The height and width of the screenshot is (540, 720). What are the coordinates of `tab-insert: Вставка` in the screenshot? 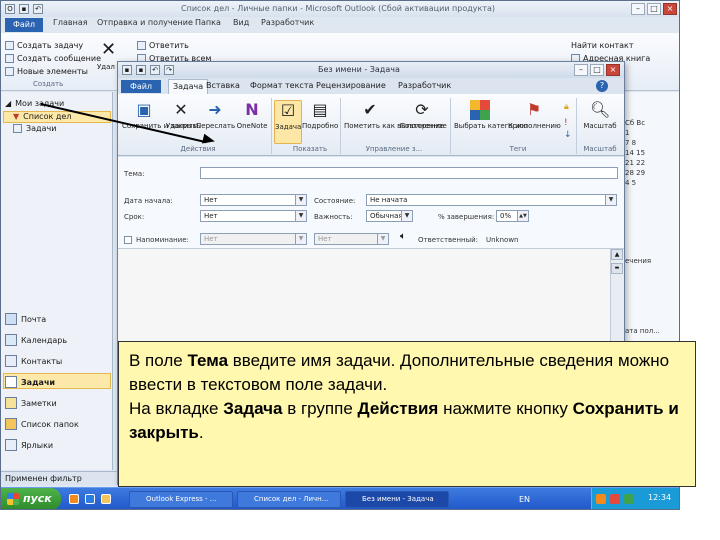 It's located at (223, 85).